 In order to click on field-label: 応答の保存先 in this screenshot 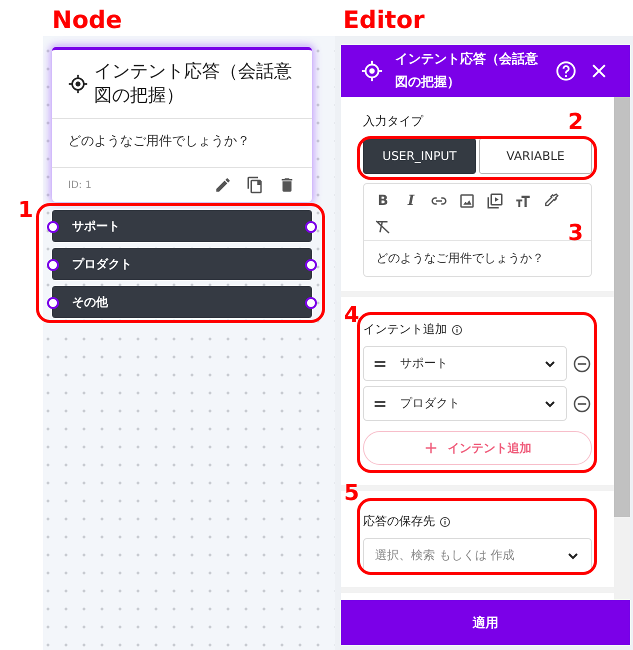, I will do `click(399, 521)`.